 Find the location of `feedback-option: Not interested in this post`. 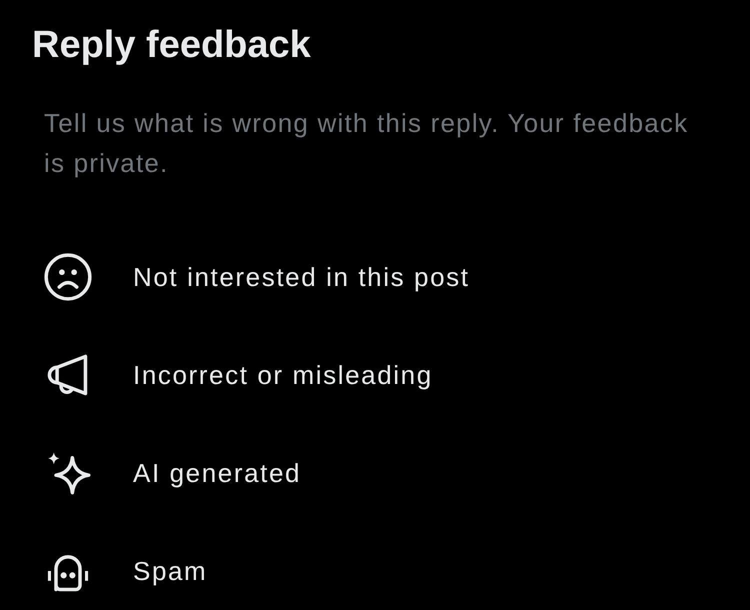

feedback-option: Not interested in this post is located at coordinates (375, 277).